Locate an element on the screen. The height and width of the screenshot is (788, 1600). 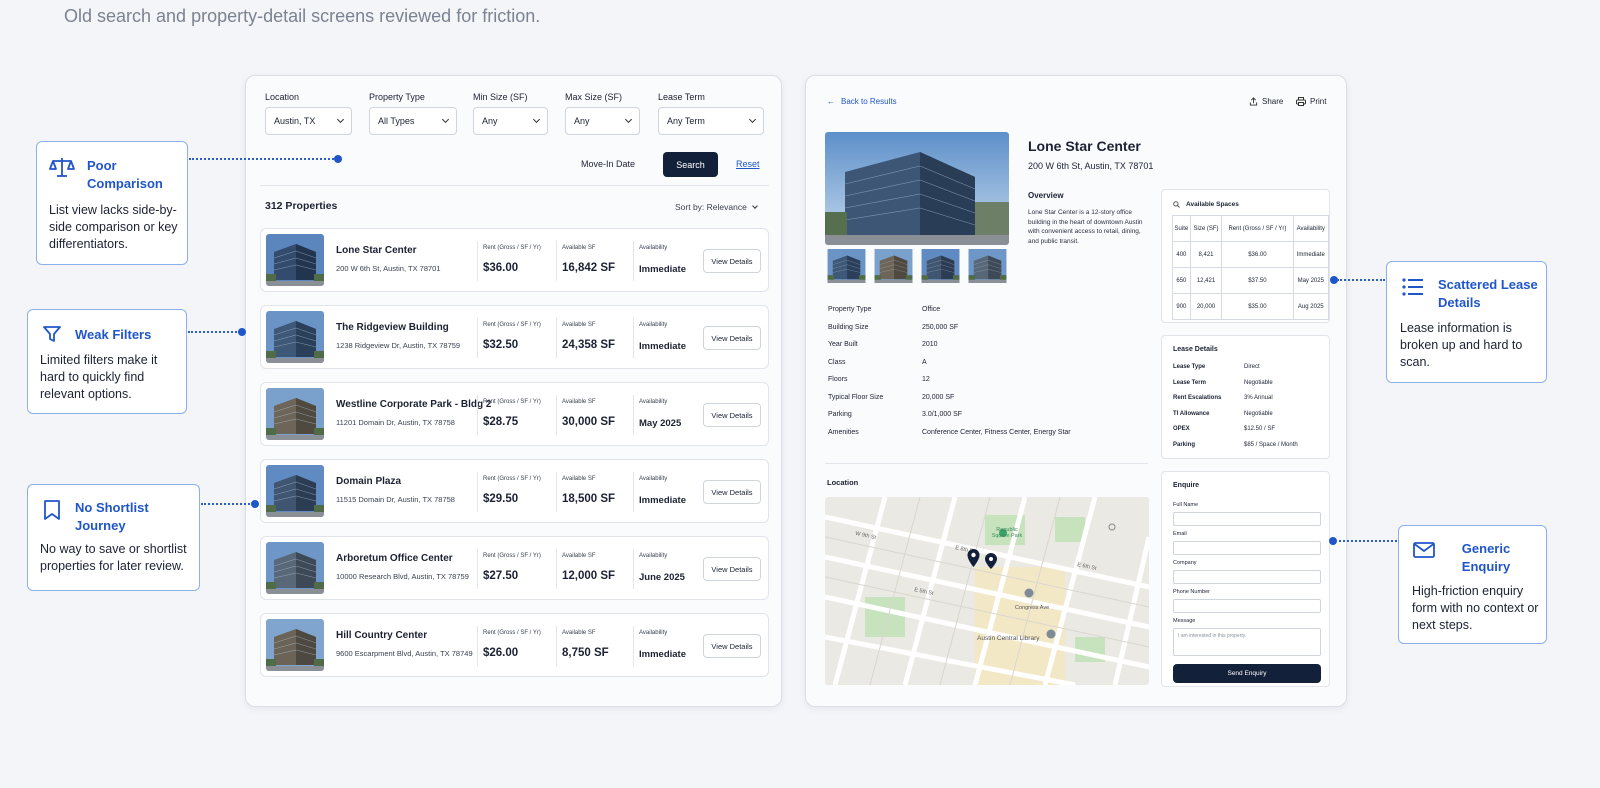
full-name-field is located at coordinates (1247, 519).